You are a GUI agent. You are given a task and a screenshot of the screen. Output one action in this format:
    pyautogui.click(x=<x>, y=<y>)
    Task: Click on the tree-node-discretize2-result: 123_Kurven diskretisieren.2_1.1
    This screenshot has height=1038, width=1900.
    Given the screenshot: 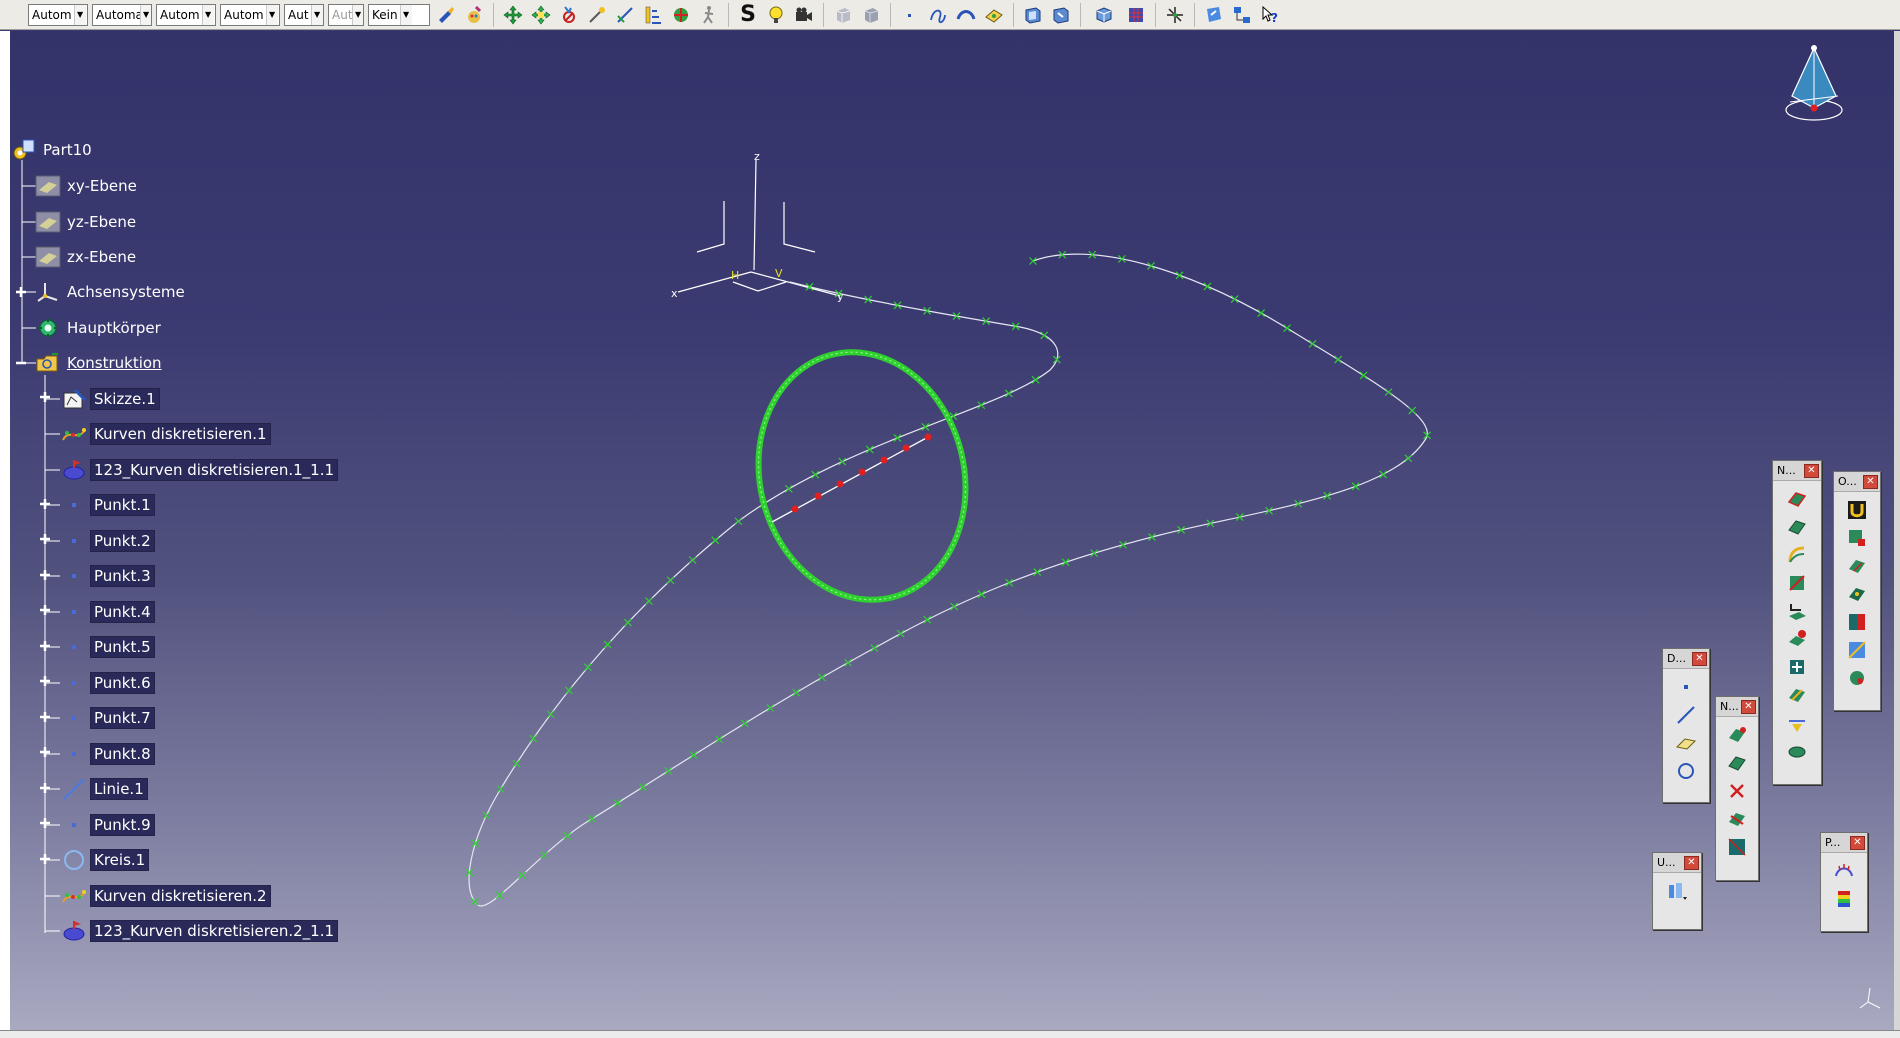 What is the action you would take?
    pyautogui.click(x=199, y=931)
    